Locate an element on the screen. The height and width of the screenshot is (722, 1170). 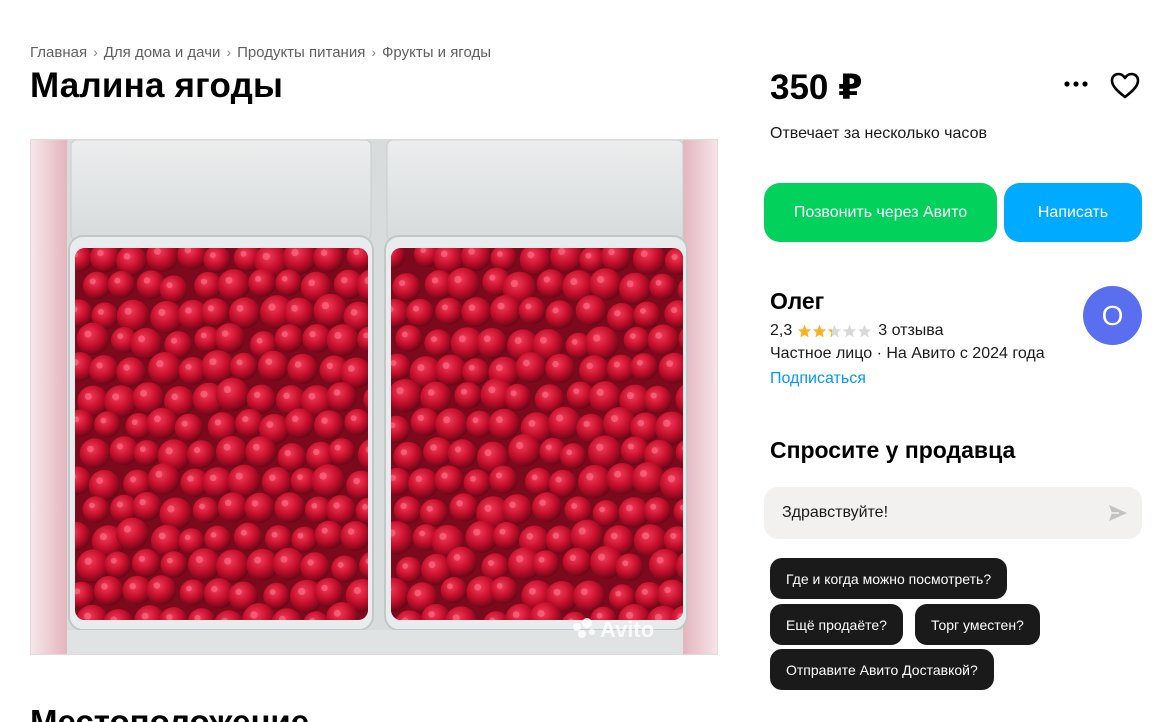
price: 350 ₽ is located at coordinates (816, 87).